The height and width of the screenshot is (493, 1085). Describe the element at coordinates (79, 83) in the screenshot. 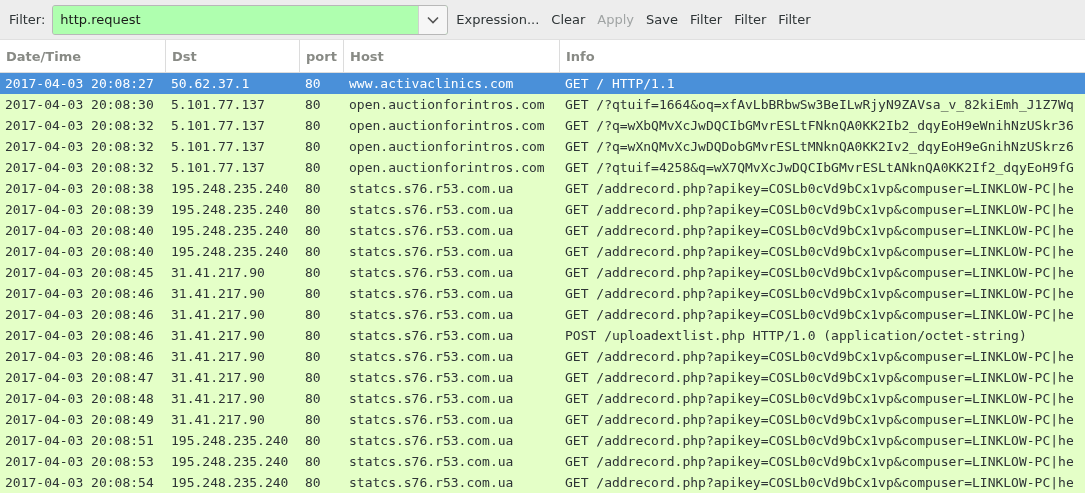

I see `table-cell-text: 2017-04-03 20:08:27` at that location.